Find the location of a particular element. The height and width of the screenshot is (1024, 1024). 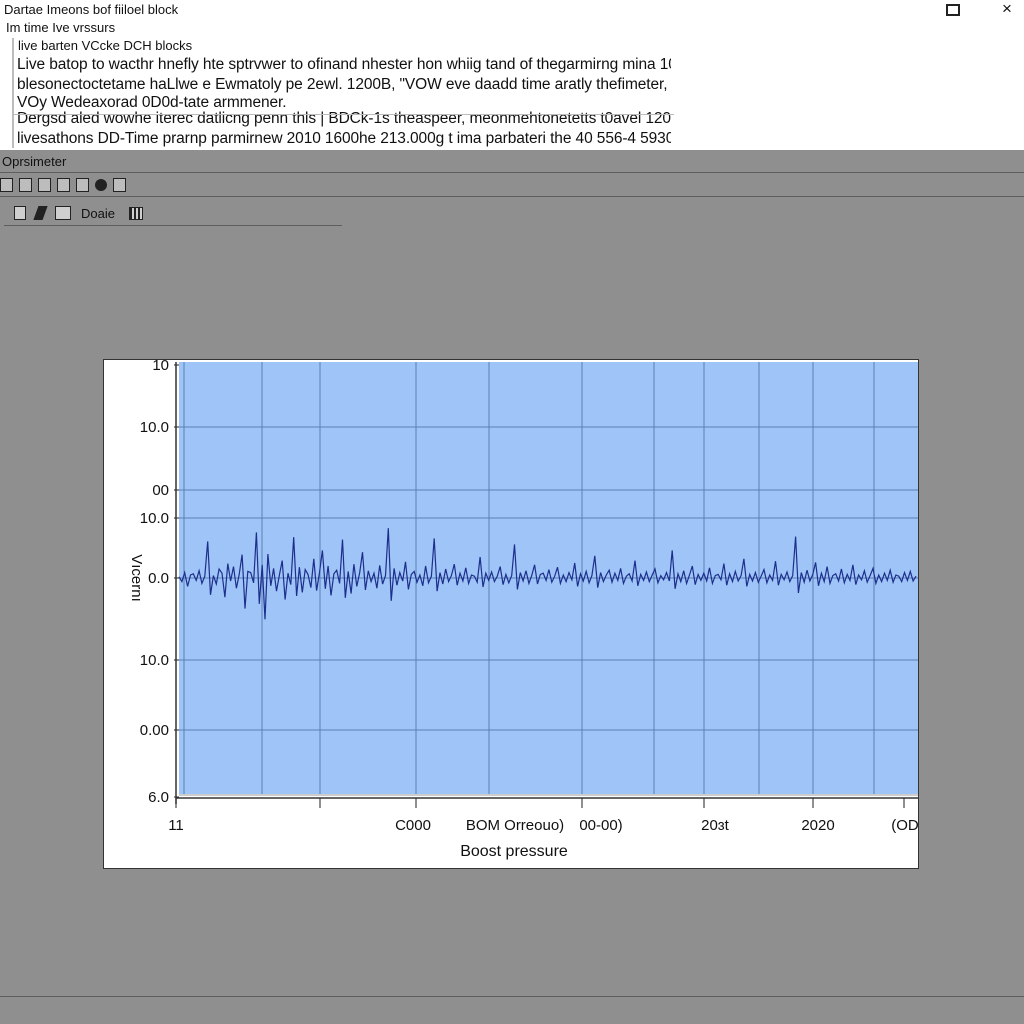

y-tick-label: 0.00 is located at coordinates (154, 730).